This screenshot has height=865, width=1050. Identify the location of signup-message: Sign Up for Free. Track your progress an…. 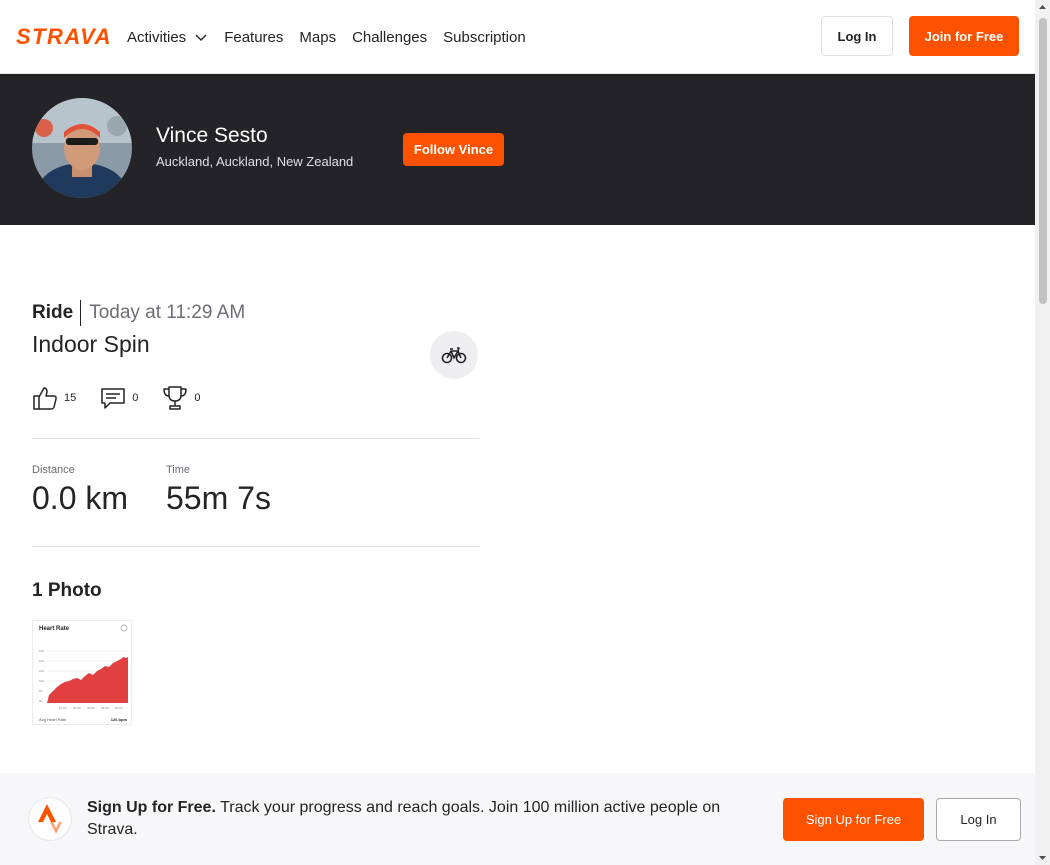
(422, 819).